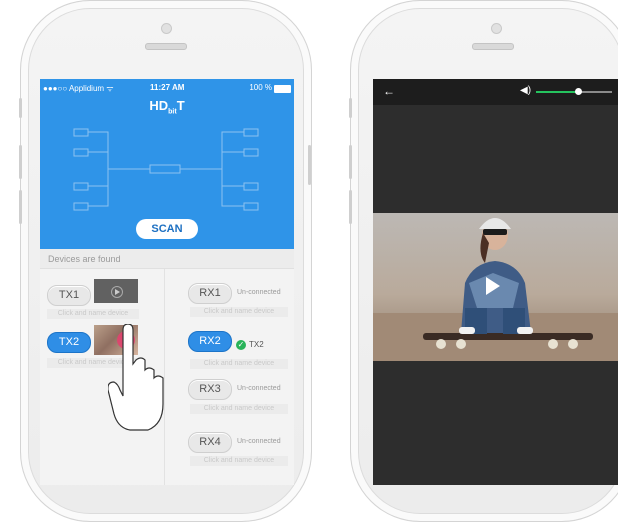 The width and height of the screenshot is (618, 522). I want to click on clock: 11:27 AM, so click(167, 87).